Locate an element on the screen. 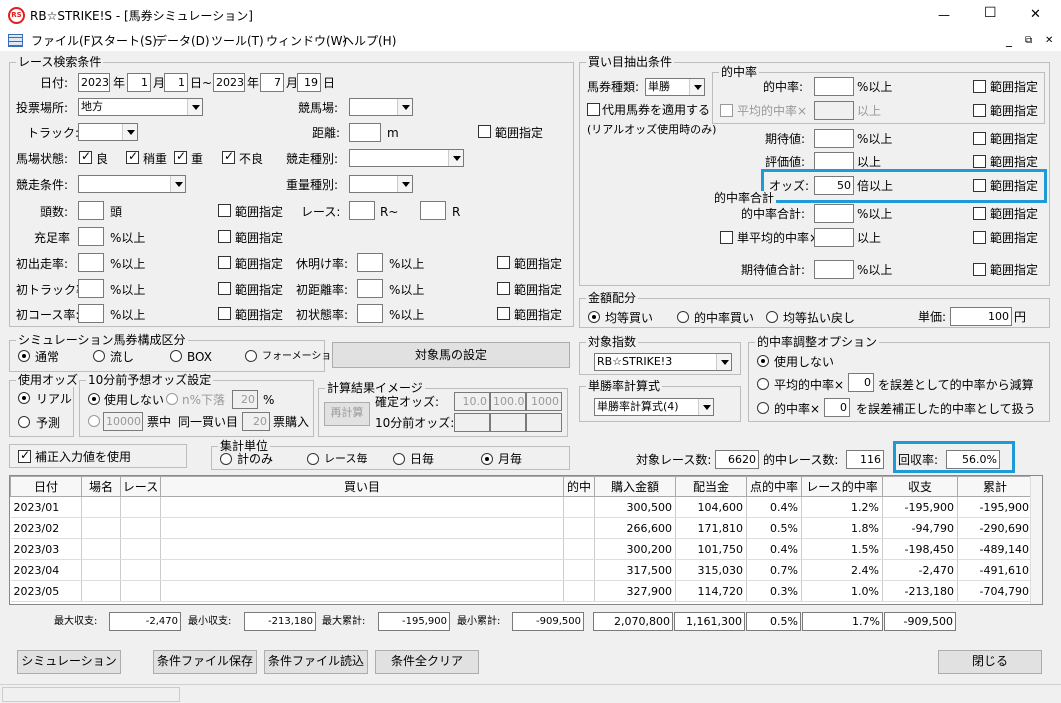  odds10-ndrop-input: 20 is located at coordinates (245, 399).